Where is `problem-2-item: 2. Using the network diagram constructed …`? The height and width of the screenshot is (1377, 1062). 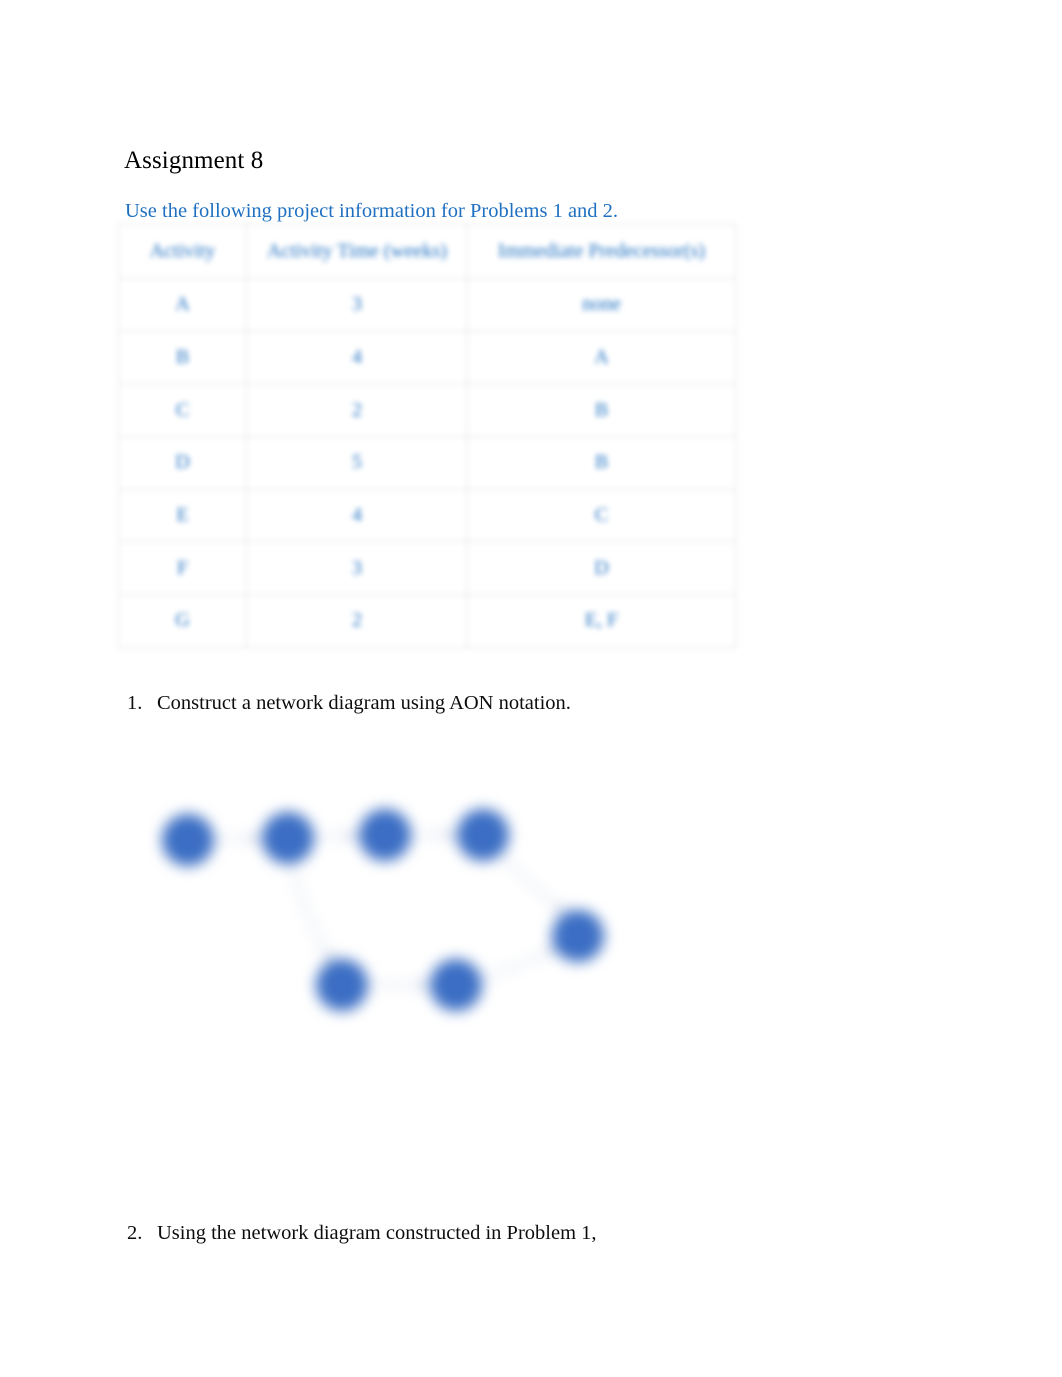
problem-2-item: 2. Using the network diagram constructed … is located at coordinates (362, 1233).